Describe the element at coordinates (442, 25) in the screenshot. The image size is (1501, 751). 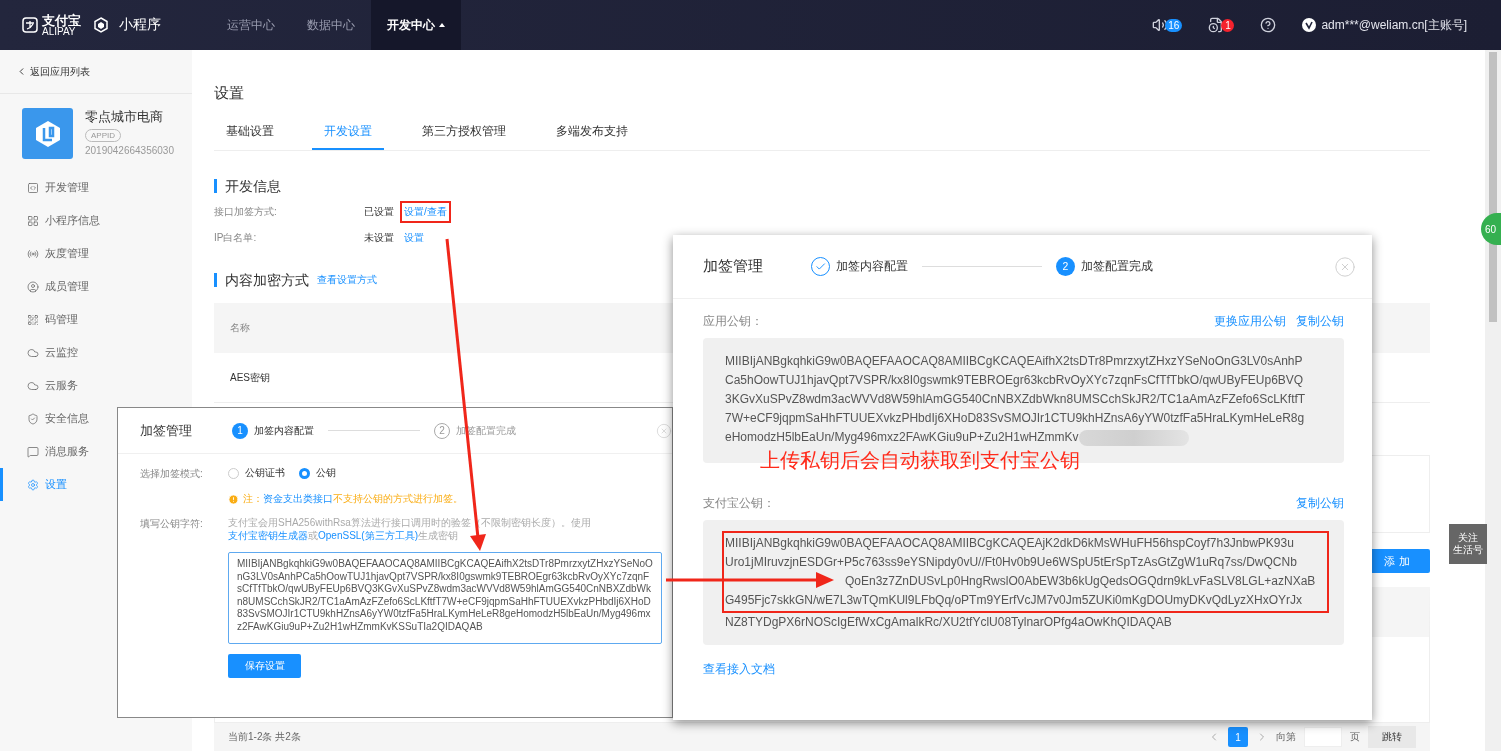
I see `caret-icon` at that location.